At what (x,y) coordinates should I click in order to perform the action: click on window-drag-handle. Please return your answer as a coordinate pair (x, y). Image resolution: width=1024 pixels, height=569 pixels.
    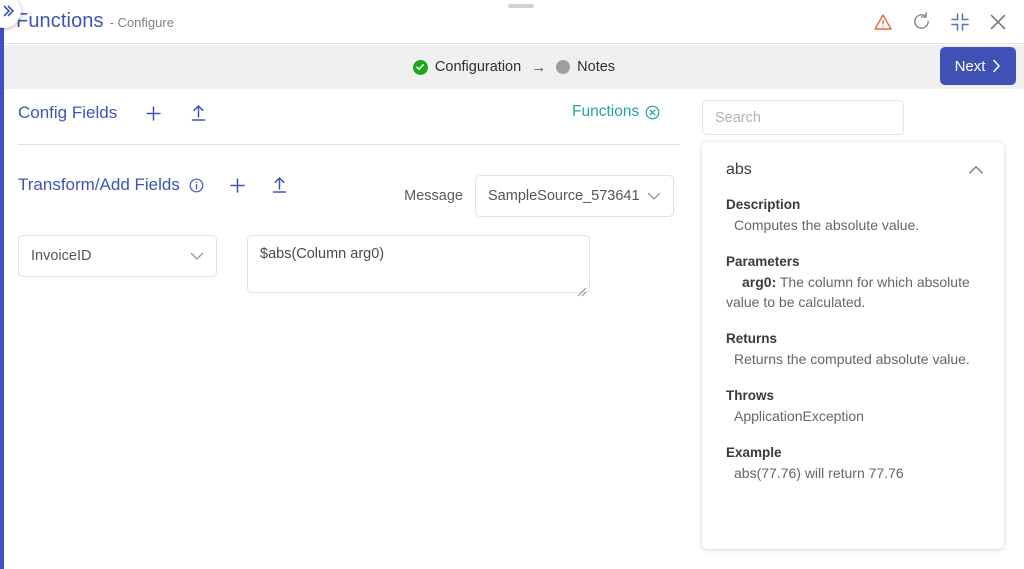
    Looking at the image, I should click on (521, 6).